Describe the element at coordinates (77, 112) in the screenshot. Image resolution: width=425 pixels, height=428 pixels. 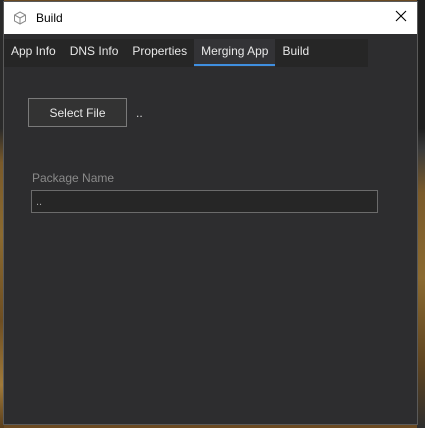
I see `select-file-button: Select File` at that location.